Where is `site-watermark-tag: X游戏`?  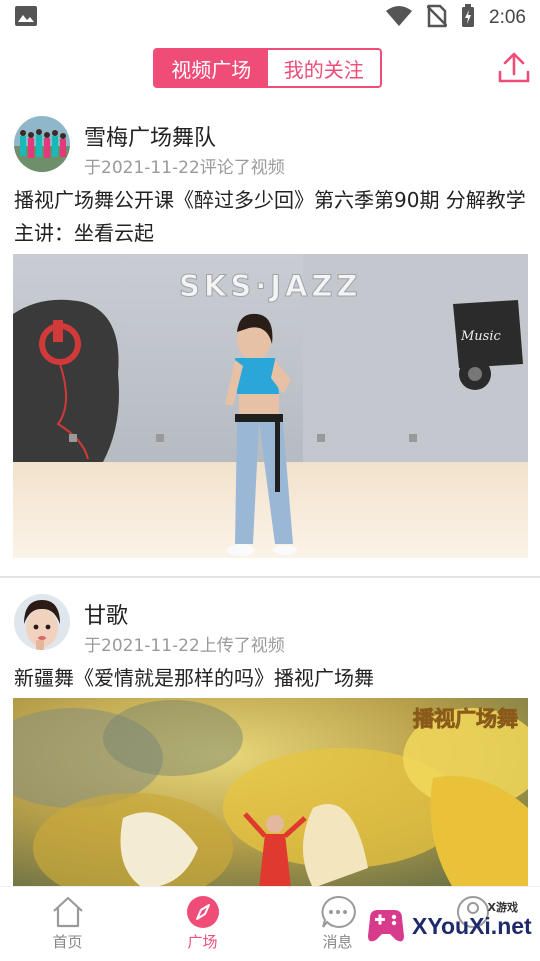 site-watermark-tag: X游戏 is located at coordinates (502, 907).